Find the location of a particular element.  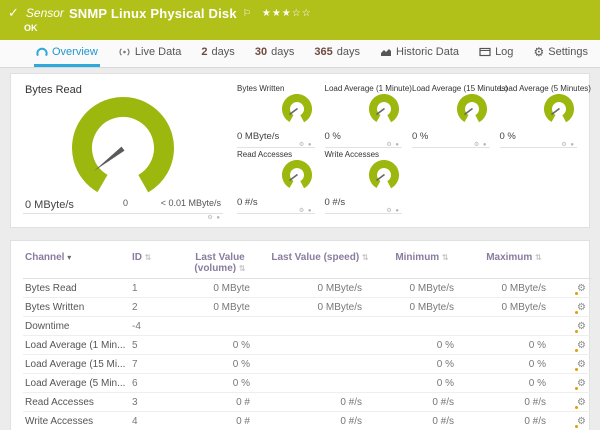

pause-flag-icon: ⚐ is located at coordinates (247, 13).